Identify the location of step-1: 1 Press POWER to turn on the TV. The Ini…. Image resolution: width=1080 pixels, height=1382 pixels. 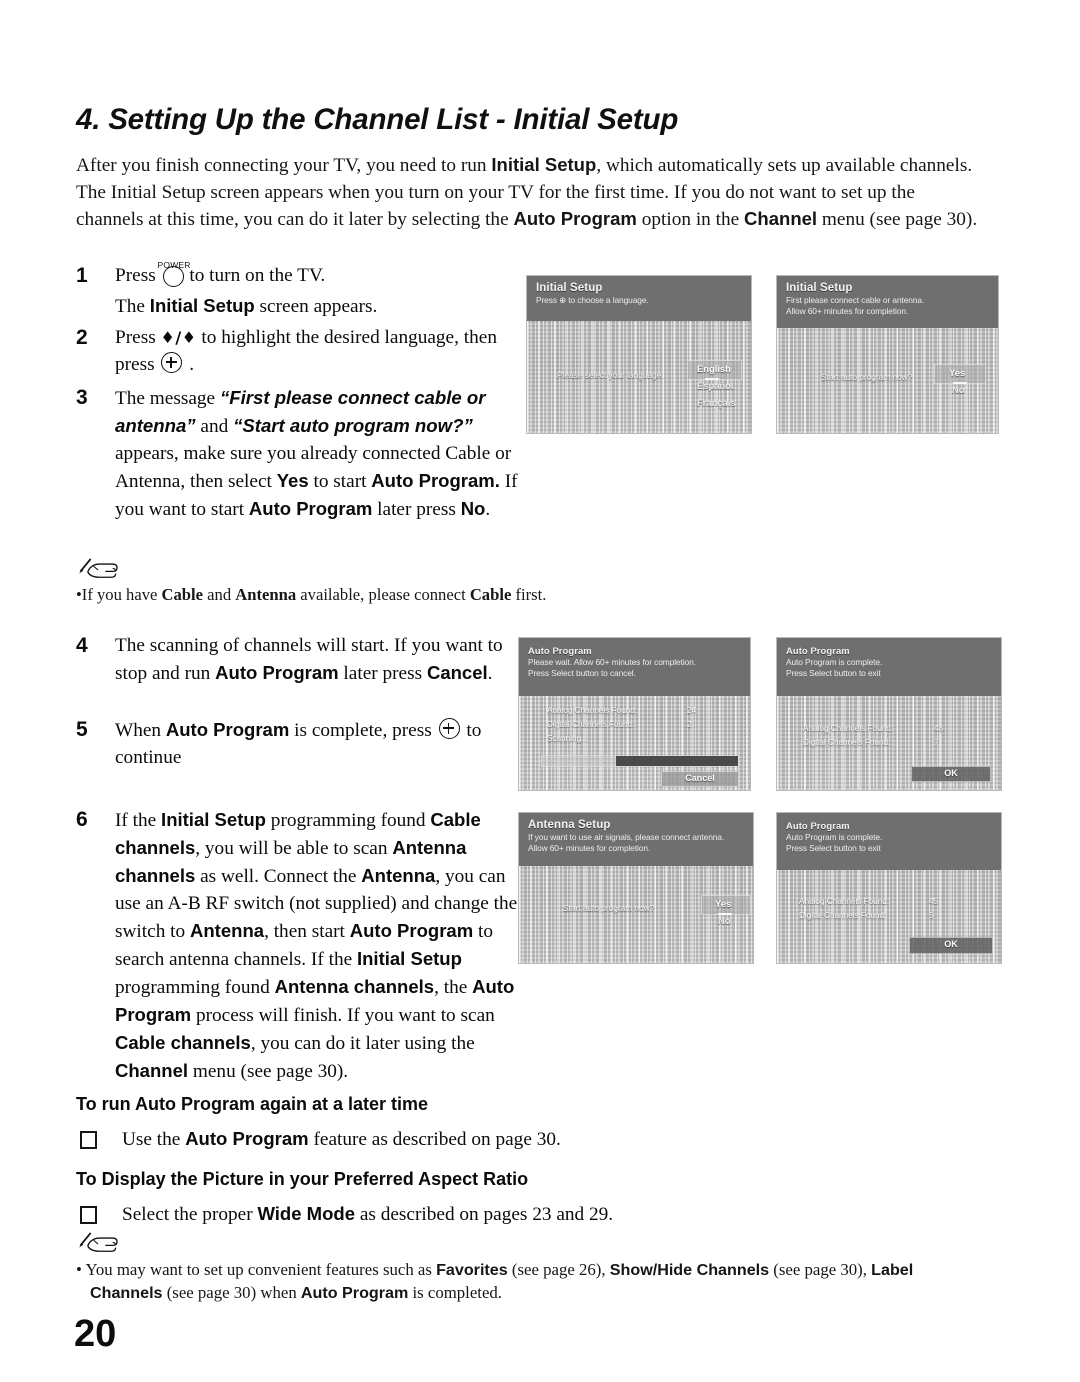
(301, 290).